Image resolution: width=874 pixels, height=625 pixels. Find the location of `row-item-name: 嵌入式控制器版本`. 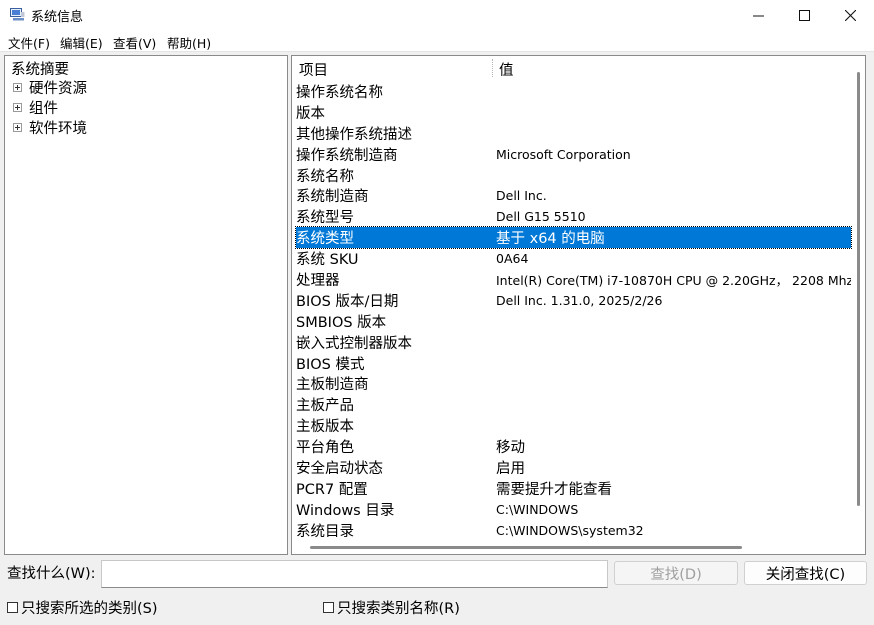

row-item-name: 嵌入式控制器版本 is located at coordinates (354, 343).